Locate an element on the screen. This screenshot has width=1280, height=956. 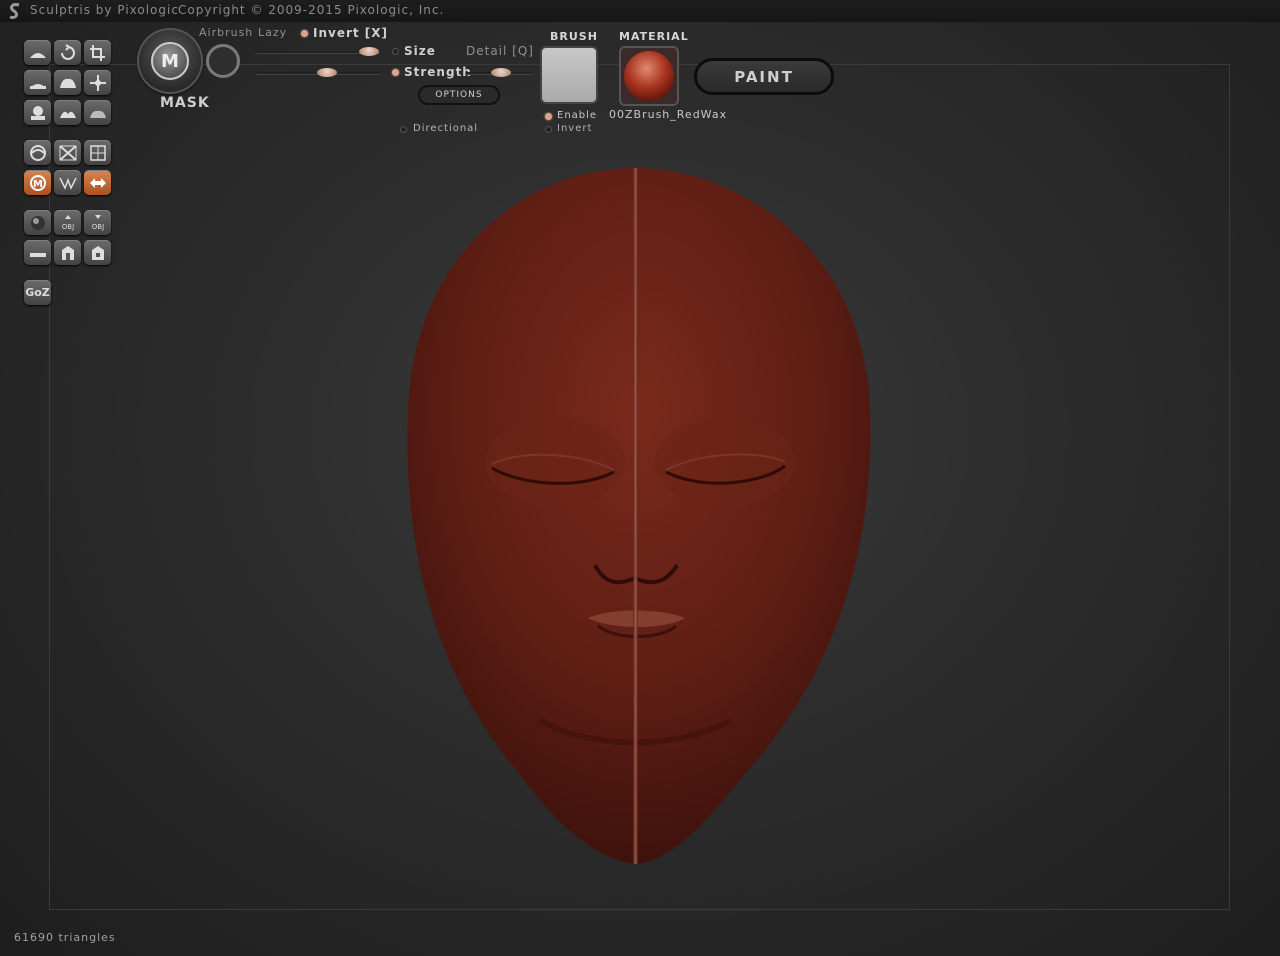
brush-invert-indicator is located at coordinates (548, 129).